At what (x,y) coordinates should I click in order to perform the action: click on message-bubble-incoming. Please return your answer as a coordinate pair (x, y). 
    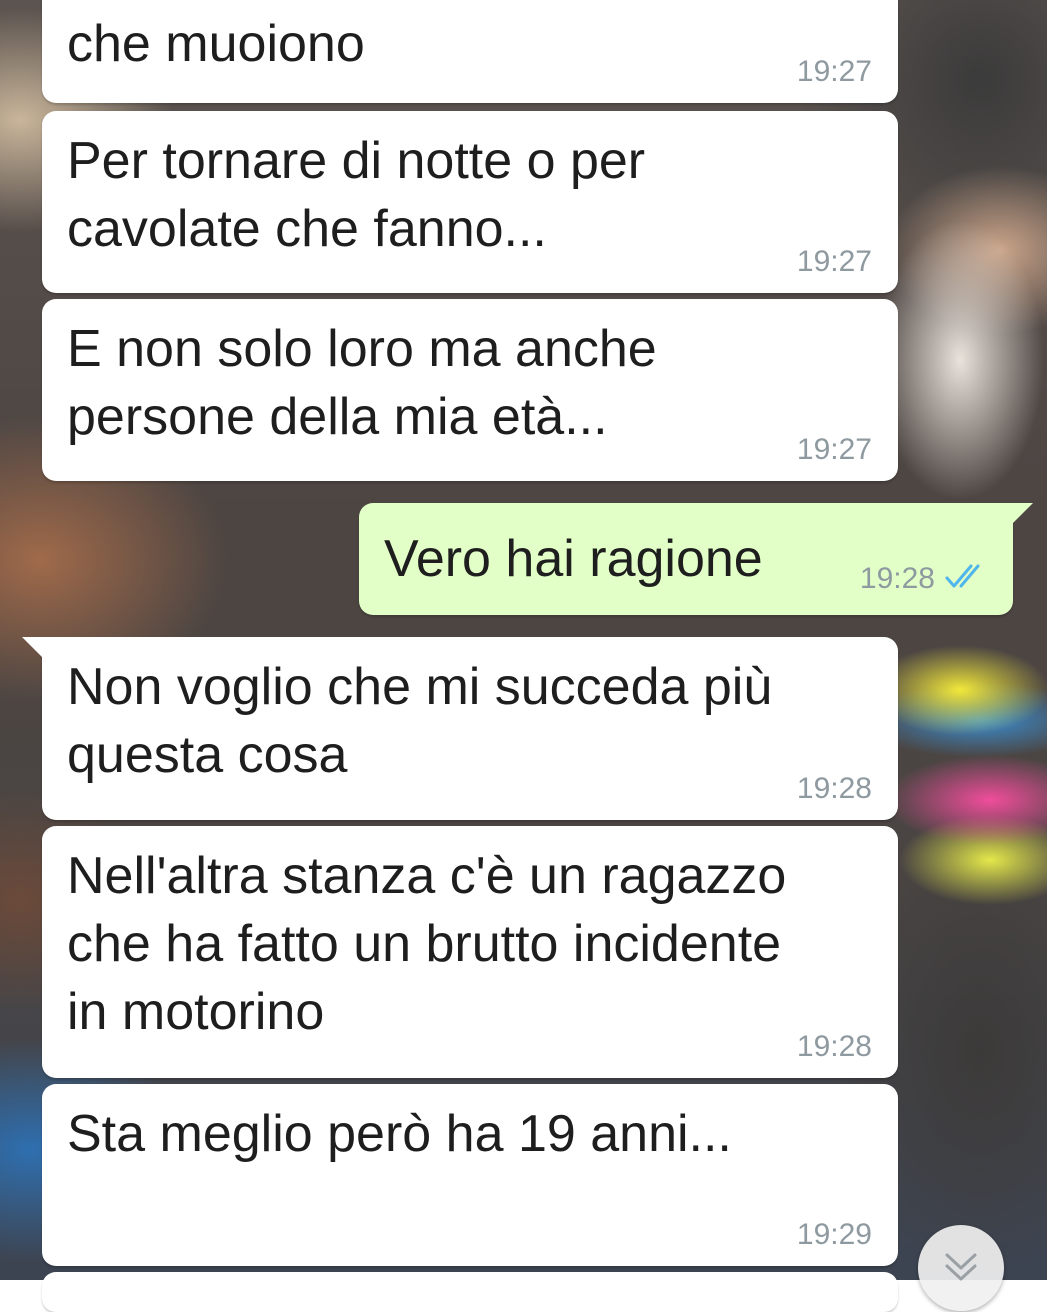
    Looking at the image, I should click on (470, 1292).